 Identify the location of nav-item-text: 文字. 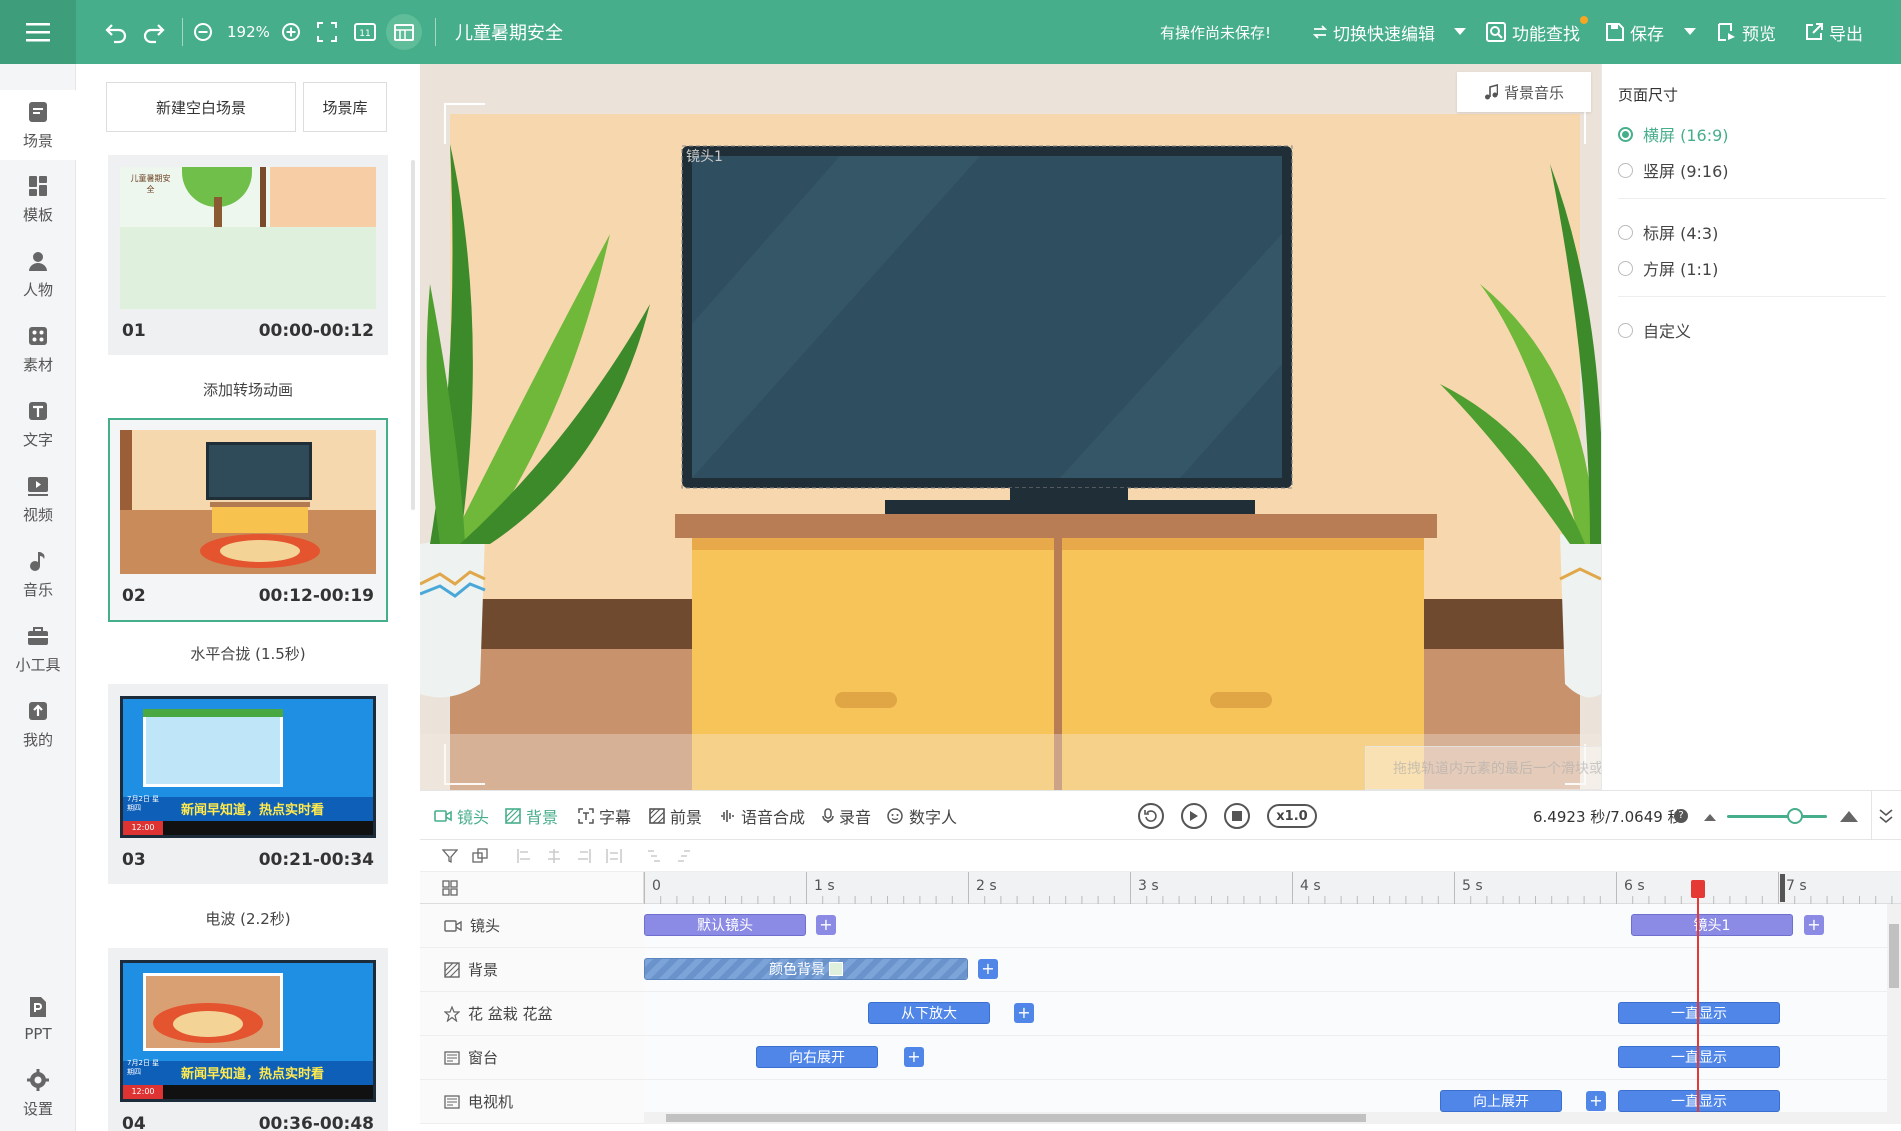
(38, 424).